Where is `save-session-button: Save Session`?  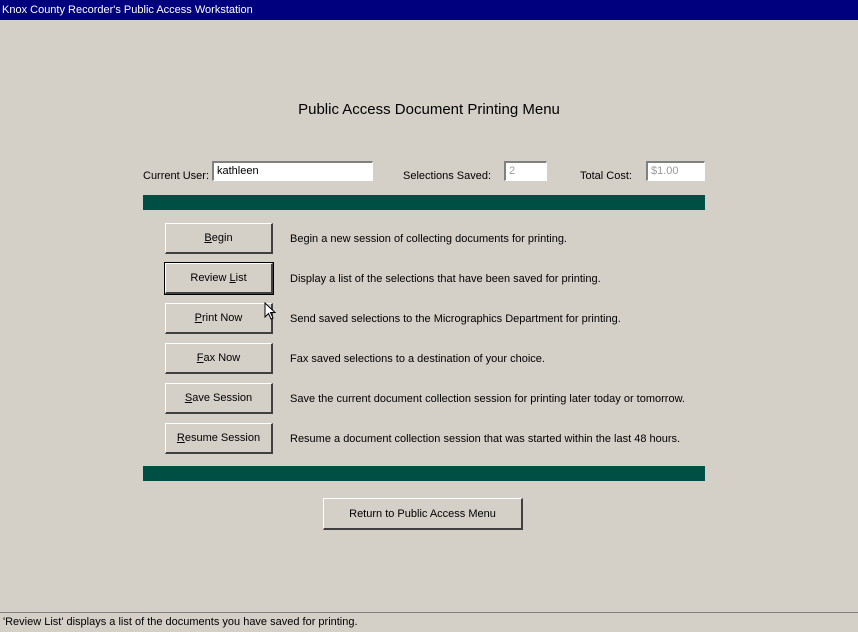 save-session-button: Save Session is located at coordinates (219, 398).